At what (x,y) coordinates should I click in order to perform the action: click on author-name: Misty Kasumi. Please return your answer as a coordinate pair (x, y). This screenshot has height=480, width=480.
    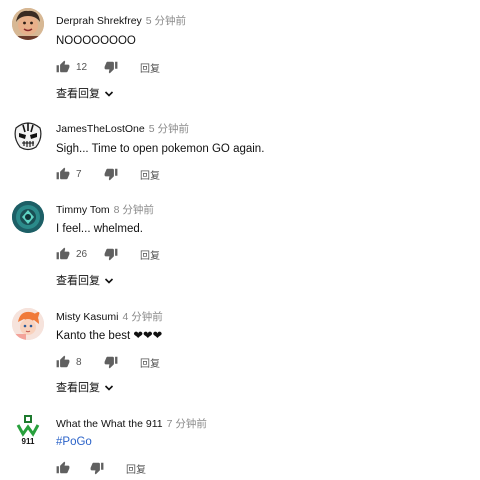
    Looking at the image, I should click on (87, 317).